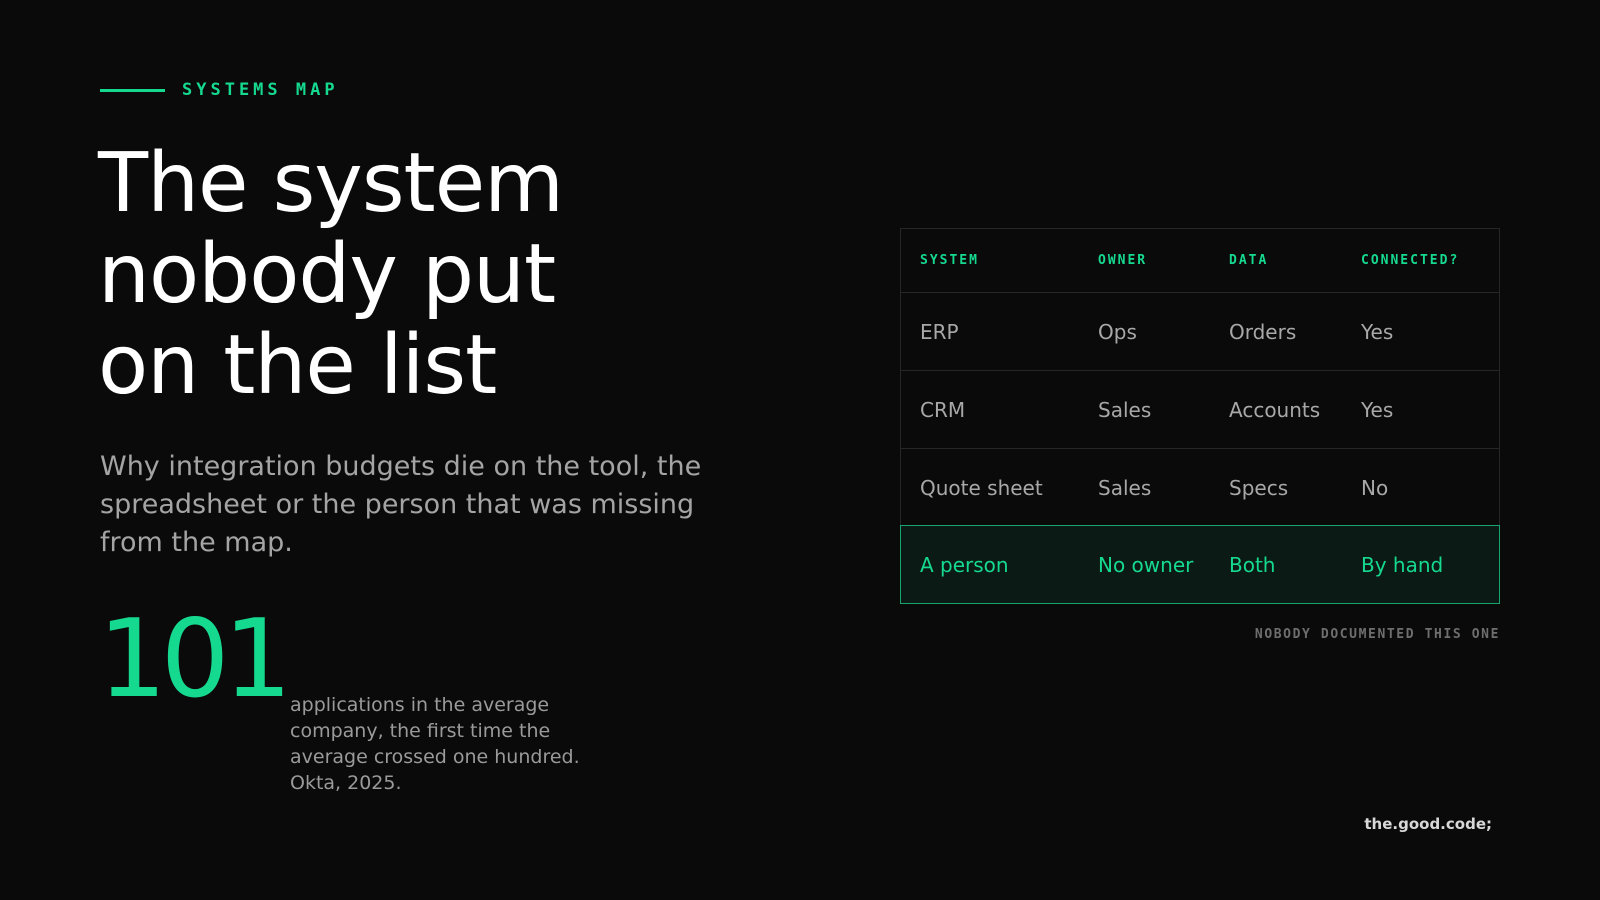  I want to click on slide-title-line-3: on the list, so click(297, 365).